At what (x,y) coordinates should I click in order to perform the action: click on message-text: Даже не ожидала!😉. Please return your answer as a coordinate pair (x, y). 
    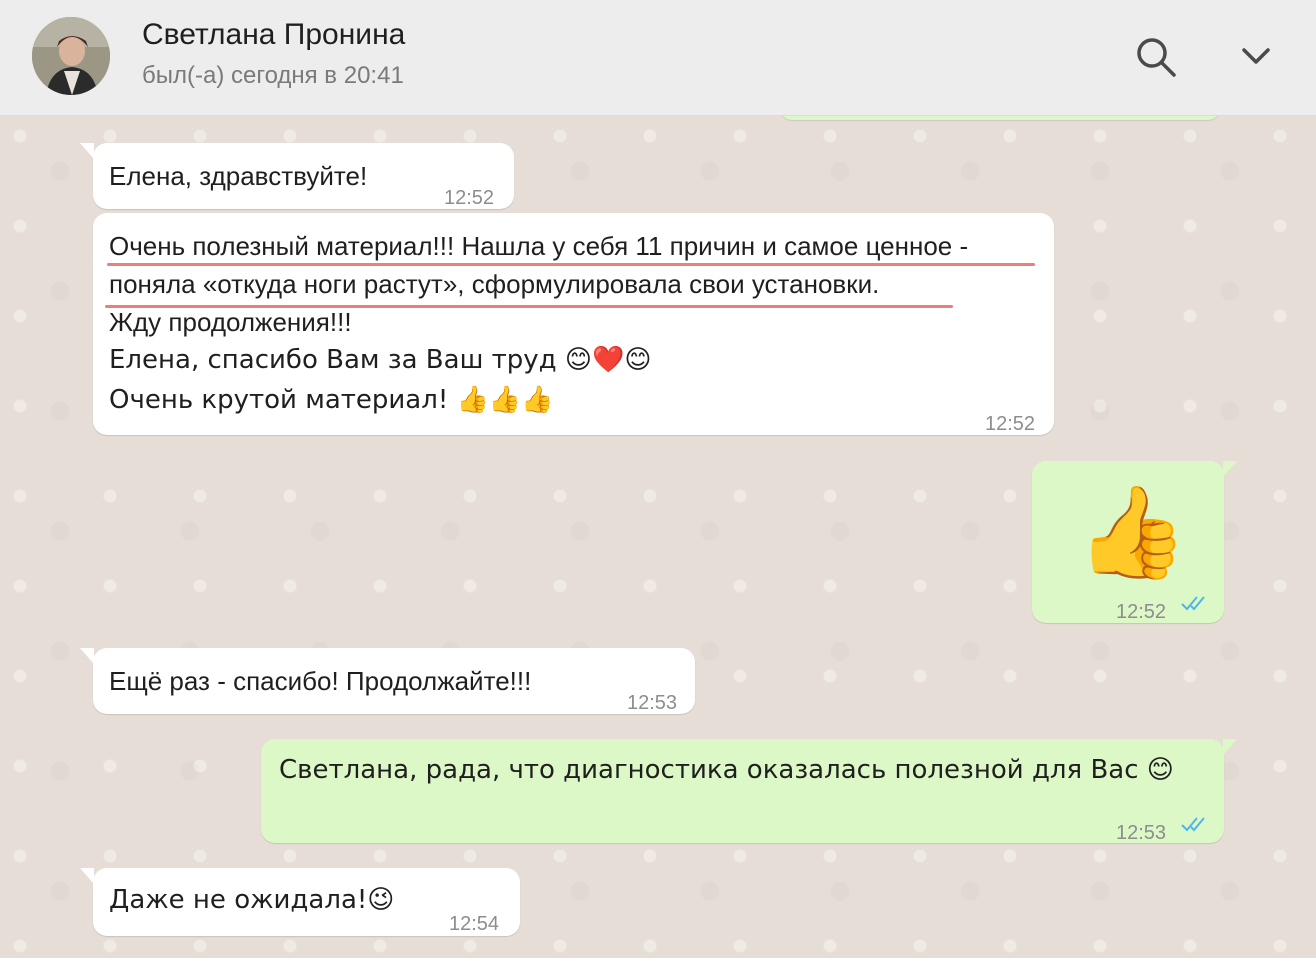
    Looking at the image, I should click on (252, 900).